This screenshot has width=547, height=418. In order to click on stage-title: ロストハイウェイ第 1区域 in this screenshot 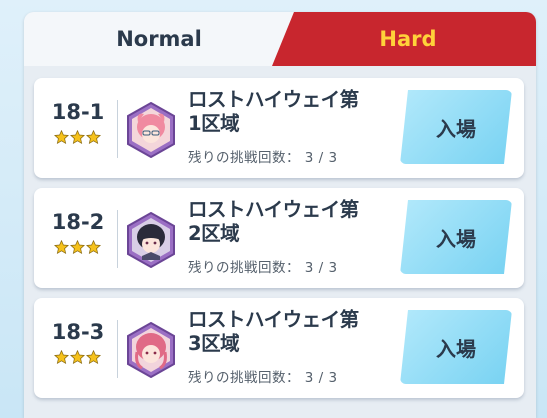, I will do `click(293, 112)`.